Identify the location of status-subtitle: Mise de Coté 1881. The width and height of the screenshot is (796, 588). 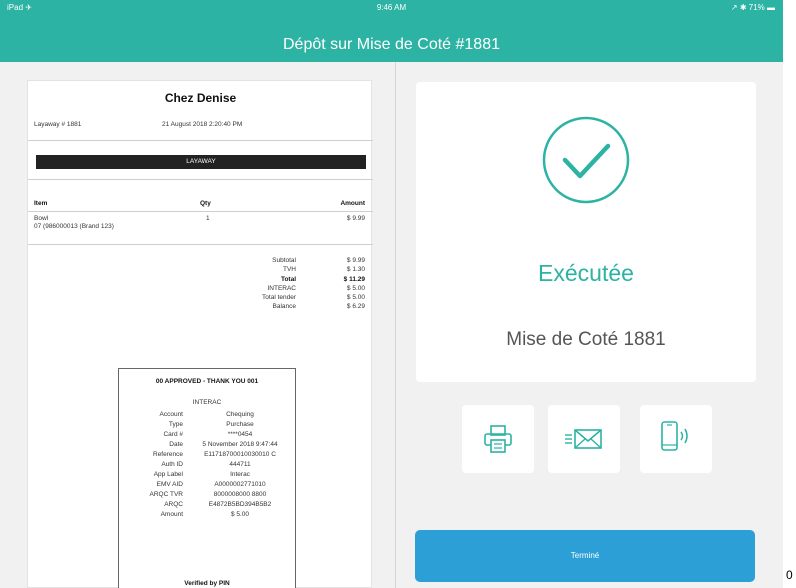
(586, 339).